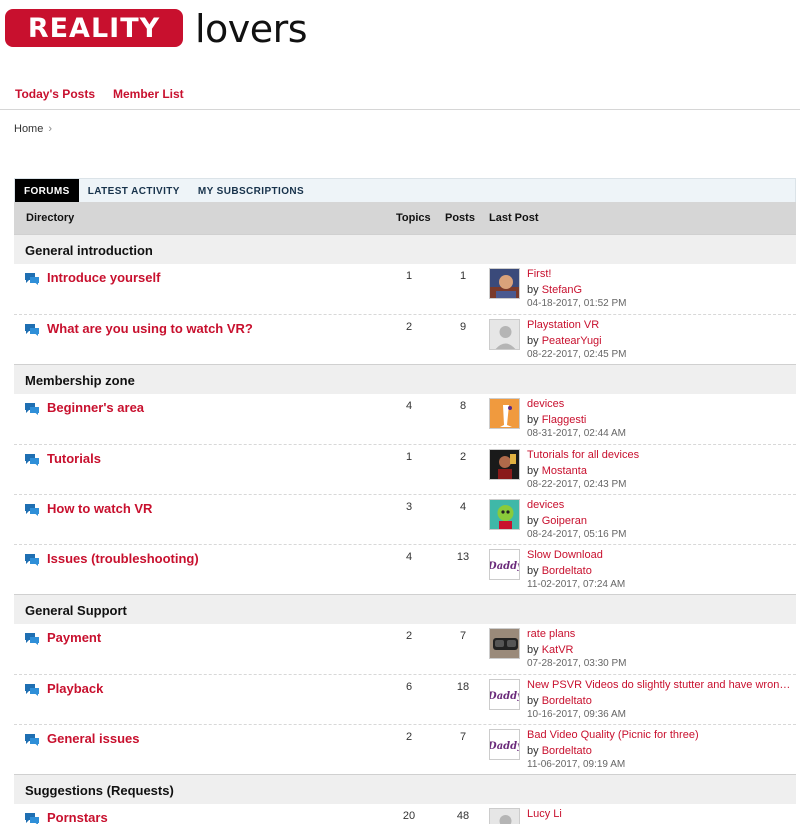 This screenshot has height=824, width=800. What do you see at coordinates (463, 557) in the screenshot?
I see `posts-count: 13` at bounding box center [463, 557].